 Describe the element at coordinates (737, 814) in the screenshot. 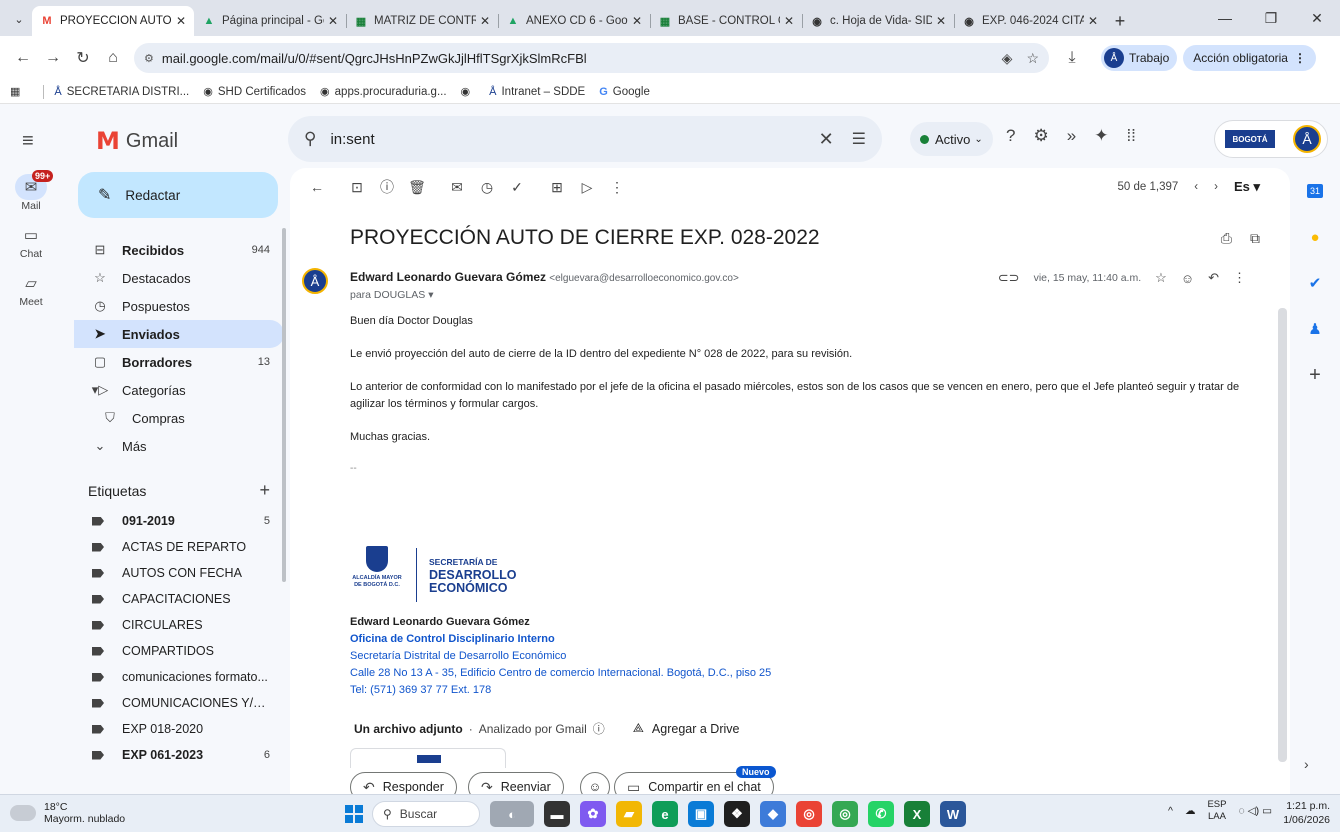

I see `dropbox-icon: ❖` at that location.